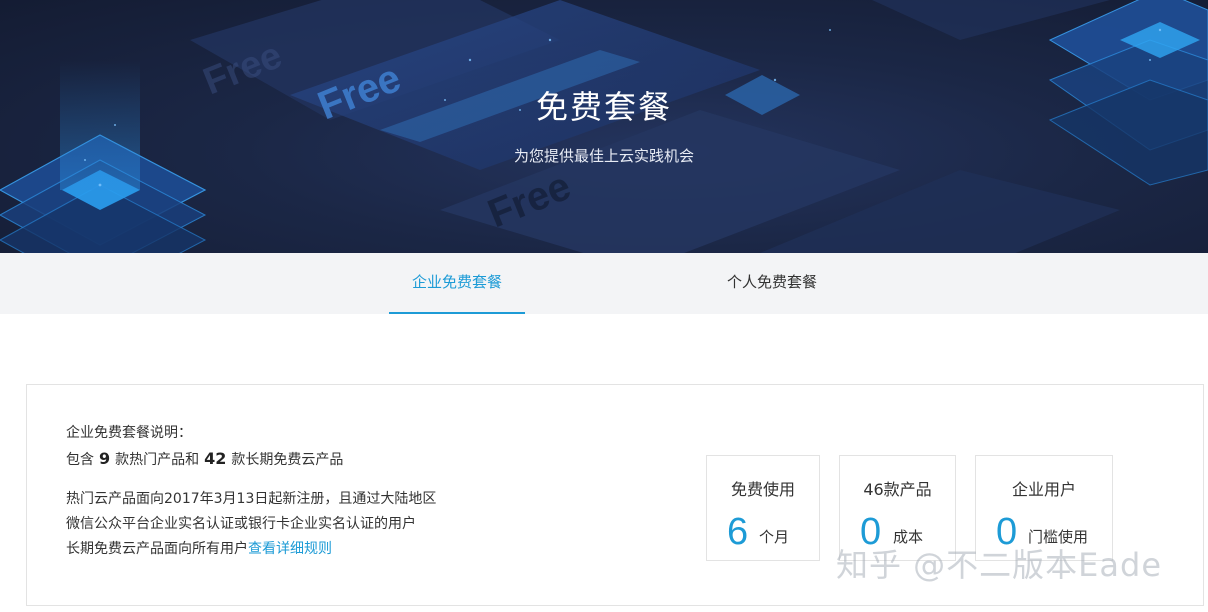 This screenshot has width=1208, height=612. What do you see at coordinates (157, 549) in the screenshot?
I see `note-line-3-text: 长期免费云产品面向所有用户` at bounding box center [157, 549].